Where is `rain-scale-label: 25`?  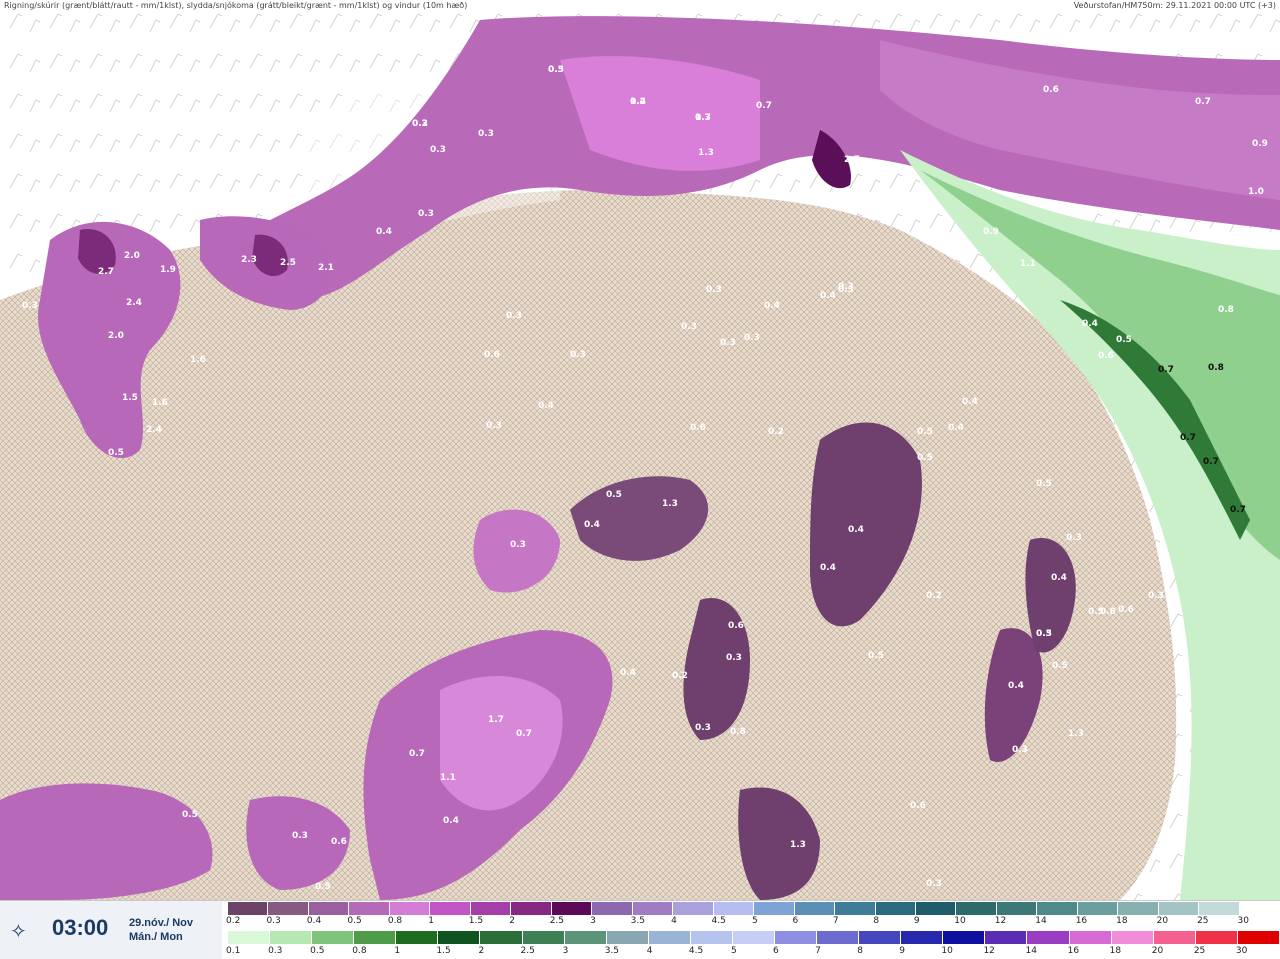
rain-scale-label: 25 is located at coordinates (1199, 951).